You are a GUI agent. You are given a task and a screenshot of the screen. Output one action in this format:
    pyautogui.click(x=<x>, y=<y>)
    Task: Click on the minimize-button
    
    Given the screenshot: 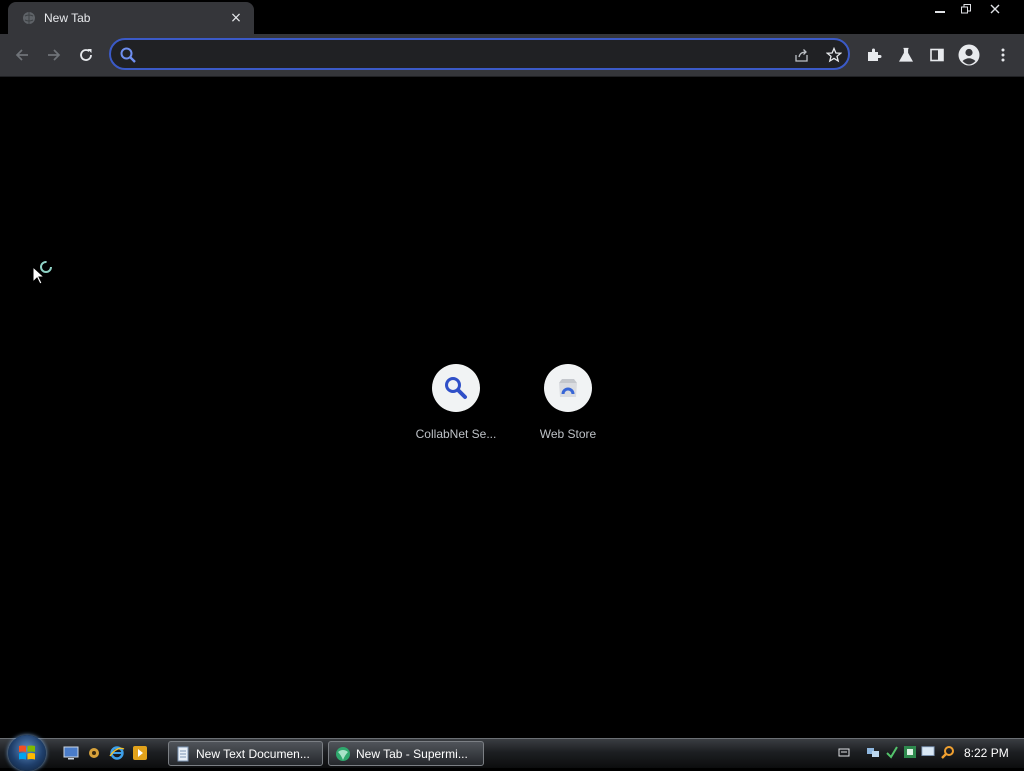 What is the action you would take?
    pyautogui.click(x=940, y=9)
    